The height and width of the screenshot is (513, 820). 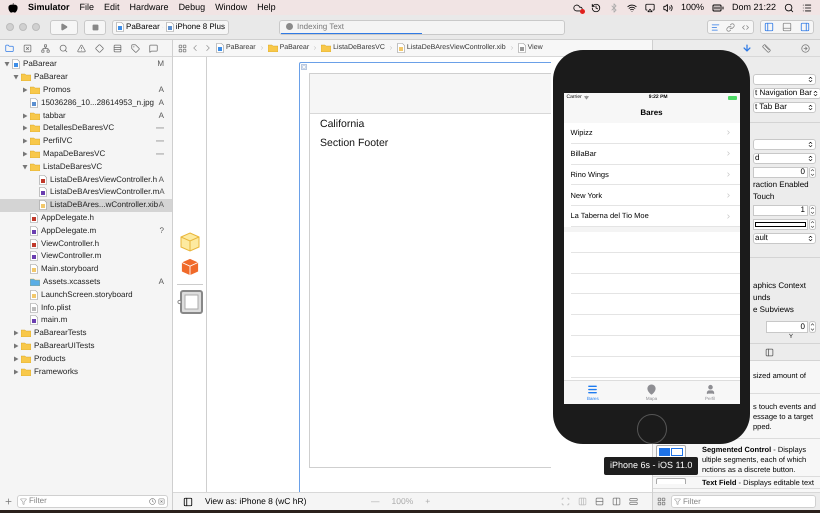 What do you see at coordinates (112, 7) in the screenshot?
I see `menu-item: Edit` at bounding box center [112, 7].